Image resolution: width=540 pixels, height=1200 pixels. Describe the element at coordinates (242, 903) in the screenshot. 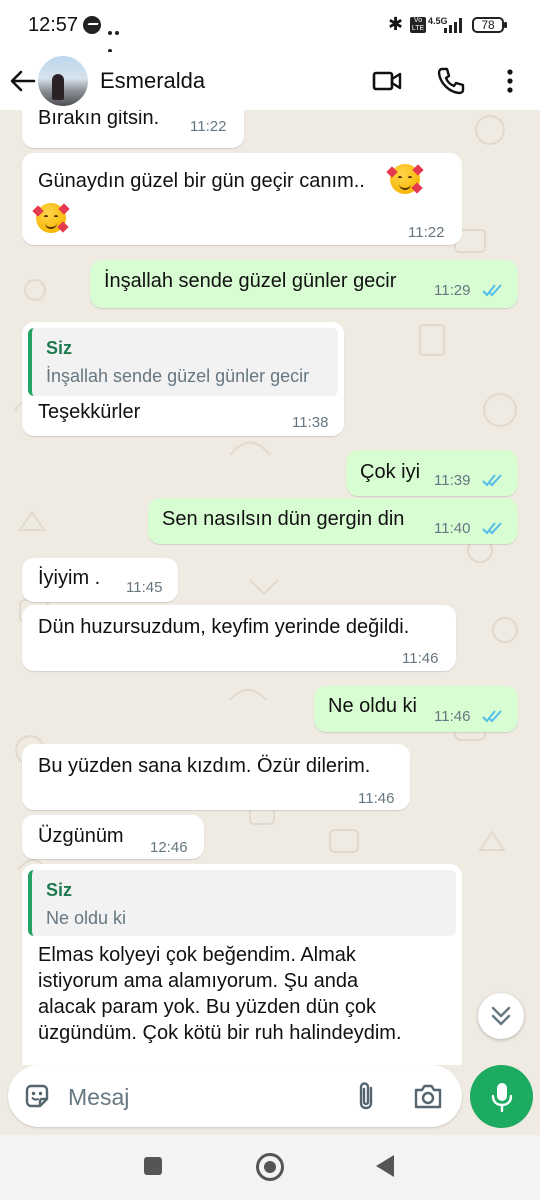

I see `quoted-message: Siz Ne oldu ki` at that location.